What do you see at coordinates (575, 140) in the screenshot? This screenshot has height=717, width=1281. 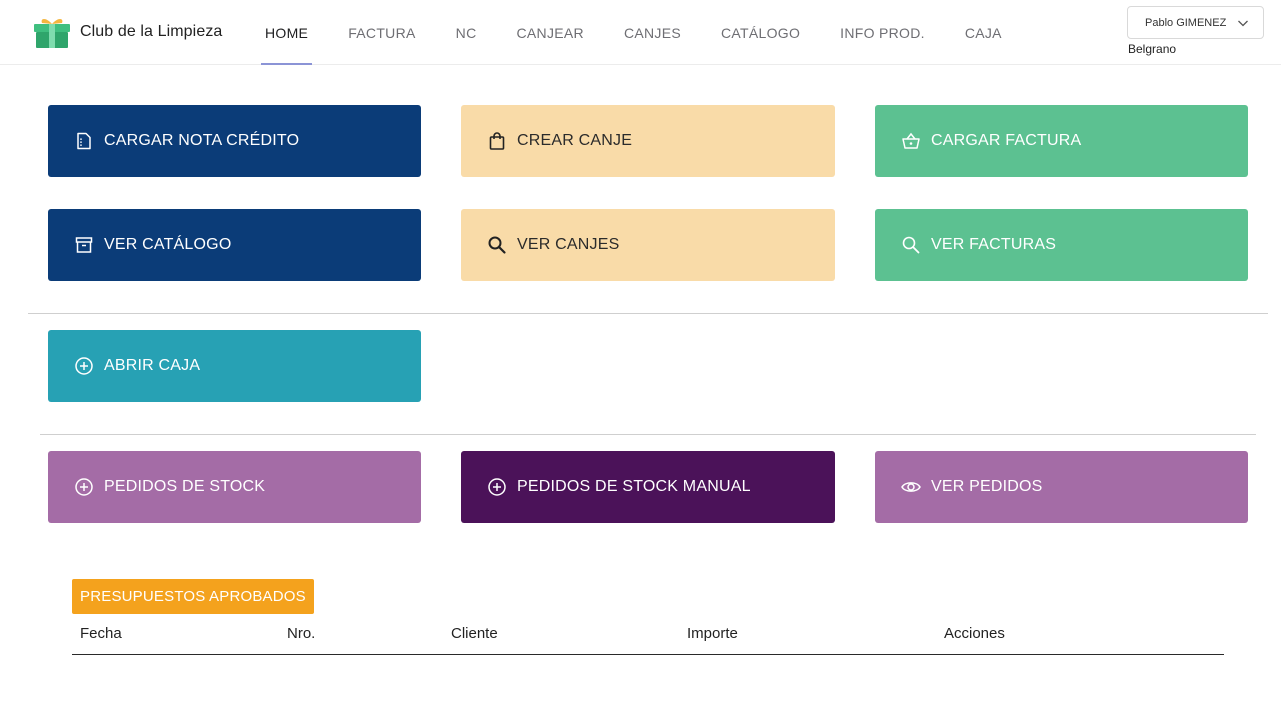 I see `crear-canje-label: CREAR CANJE` at bounding box center [575, 140].